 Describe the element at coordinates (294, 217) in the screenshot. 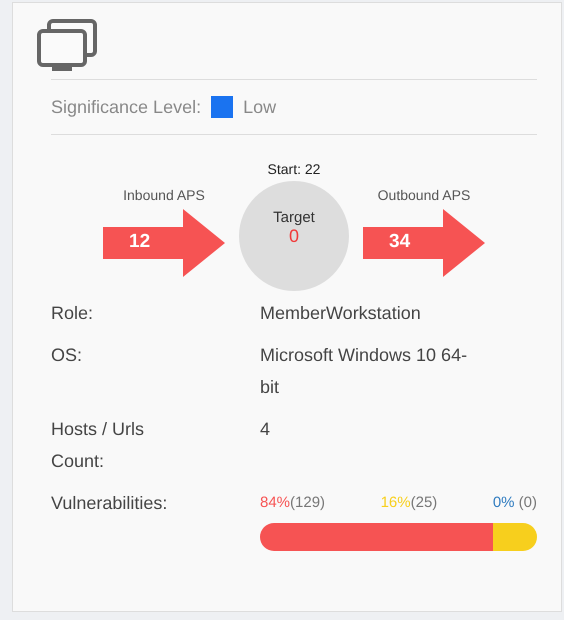

I see `target-label: Target` at that location.